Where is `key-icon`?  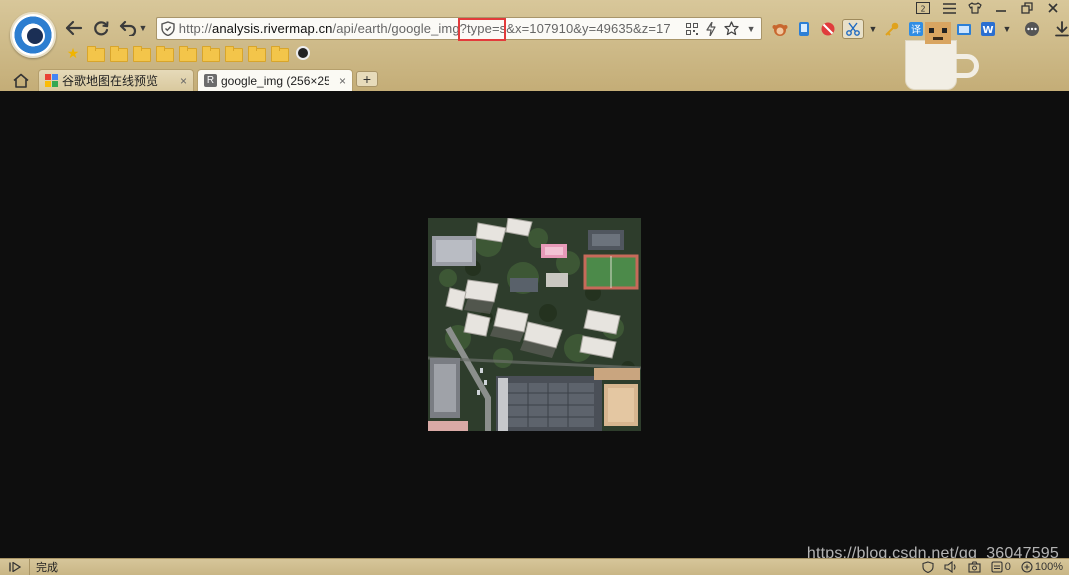 key-icon is located at coordinates (892, 29).